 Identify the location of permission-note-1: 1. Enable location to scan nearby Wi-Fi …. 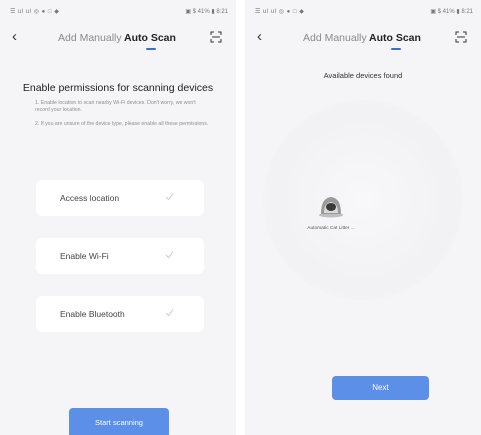
(115, 106).